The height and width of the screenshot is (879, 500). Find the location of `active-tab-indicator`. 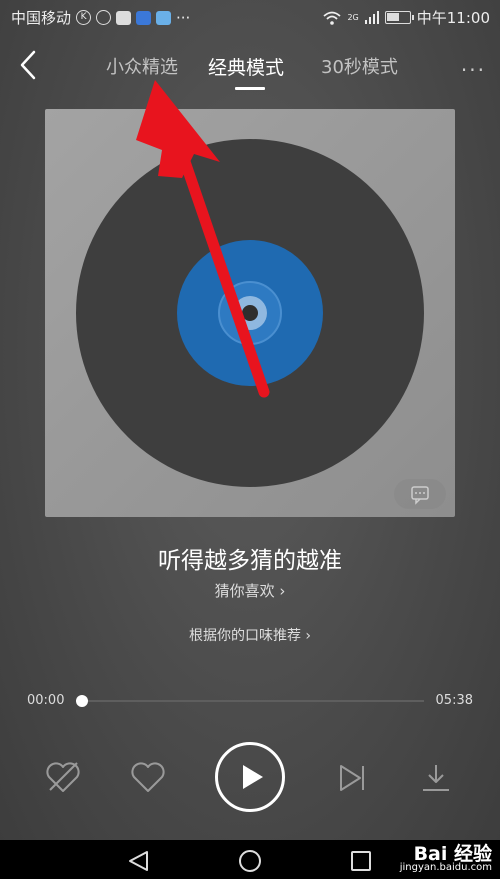

active-tab-indicator is located at coordinates (250, 88).